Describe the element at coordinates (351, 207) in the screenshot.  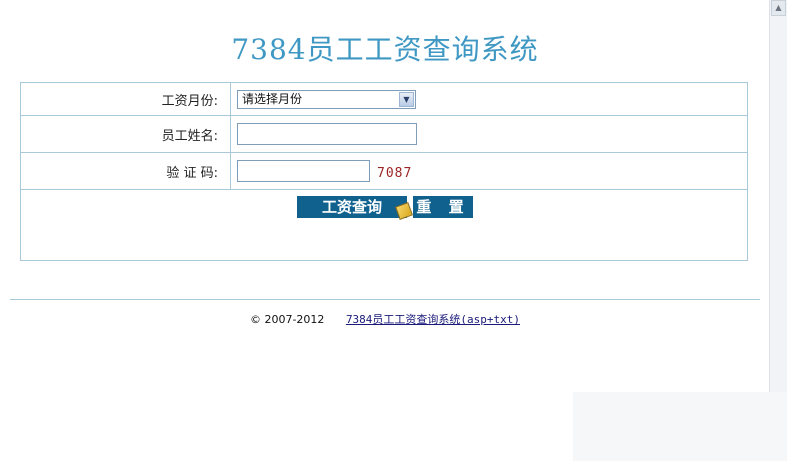
I see `query-button-label: 工资查询` at that location.